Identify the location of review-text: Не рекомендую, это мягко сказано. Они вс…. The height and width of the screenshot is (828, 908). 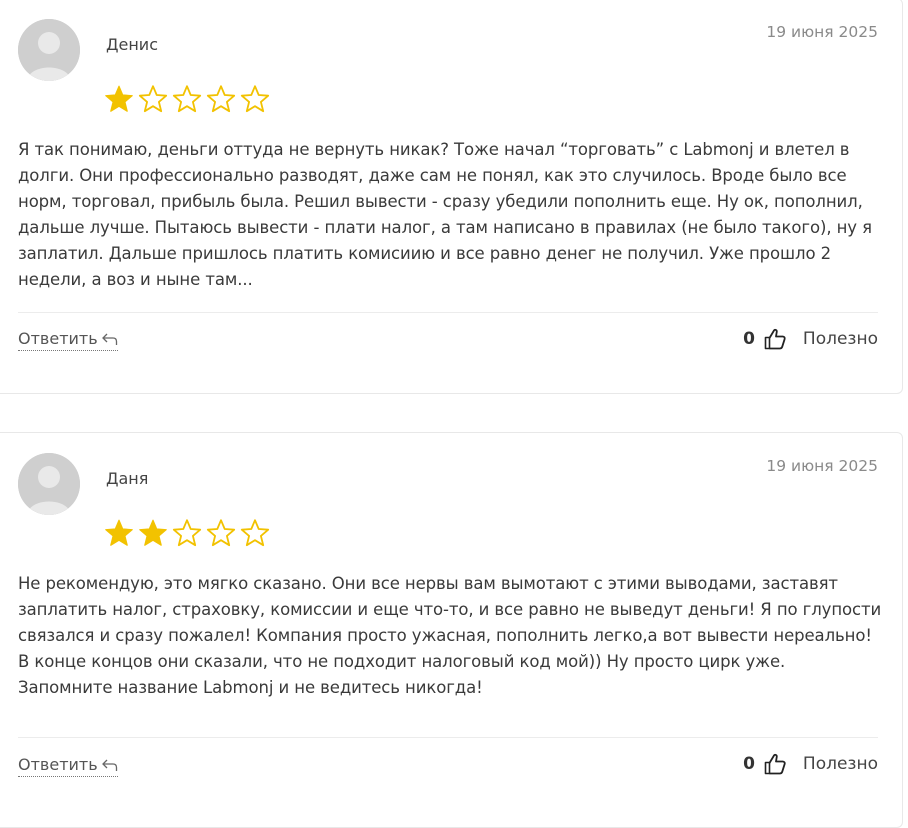
(450, 635).